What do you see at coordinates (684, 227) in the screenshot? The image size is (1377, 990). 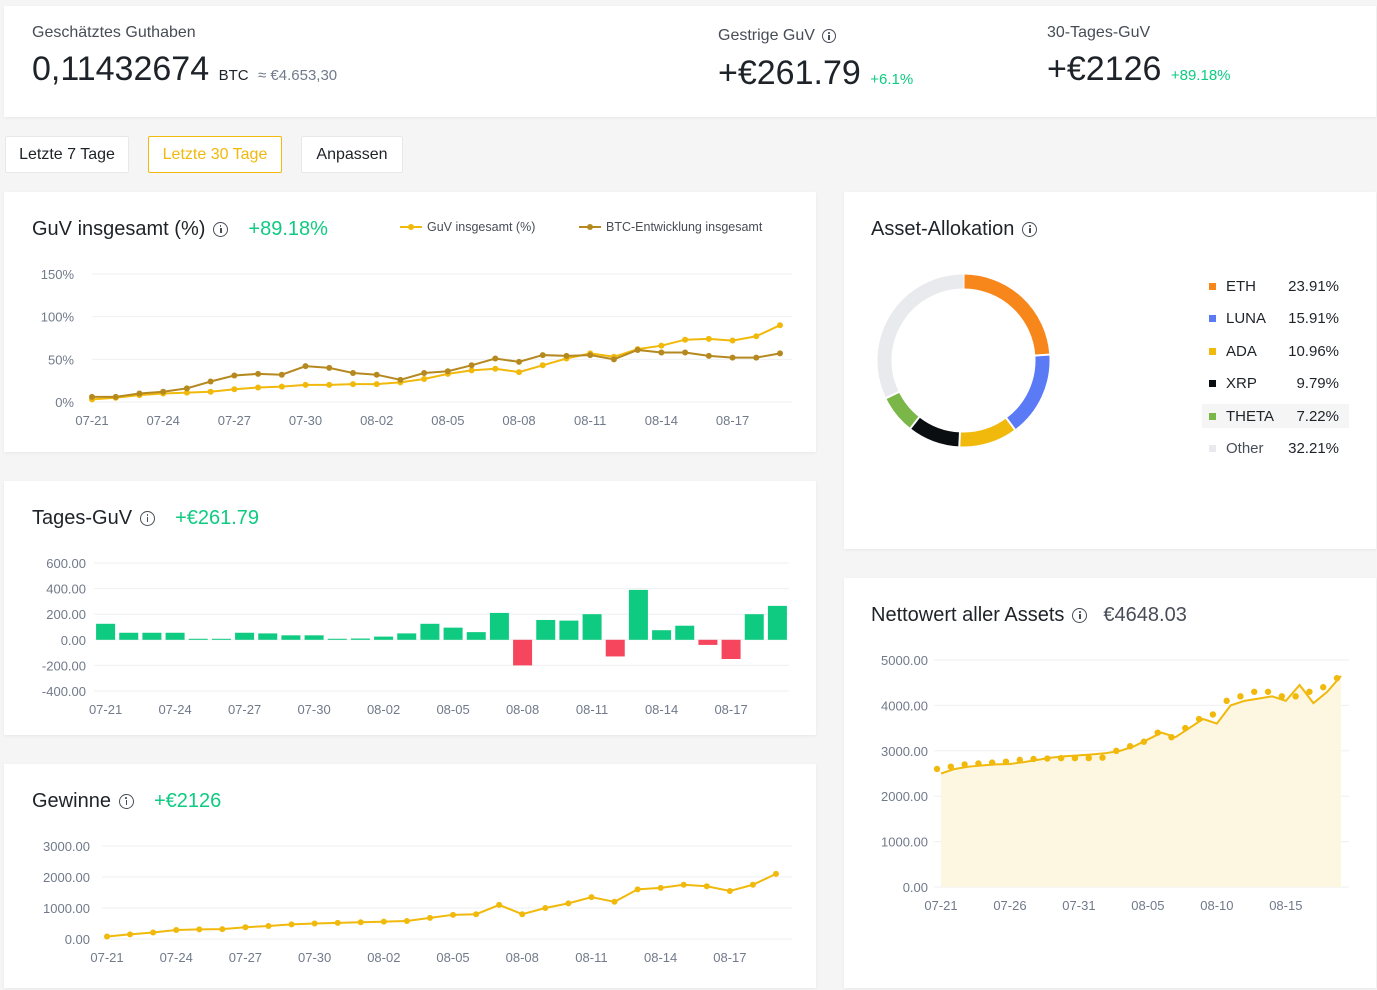 I see `legend-label: BTC-Entwicklung insgesamt` at bounding box center [684, 227].